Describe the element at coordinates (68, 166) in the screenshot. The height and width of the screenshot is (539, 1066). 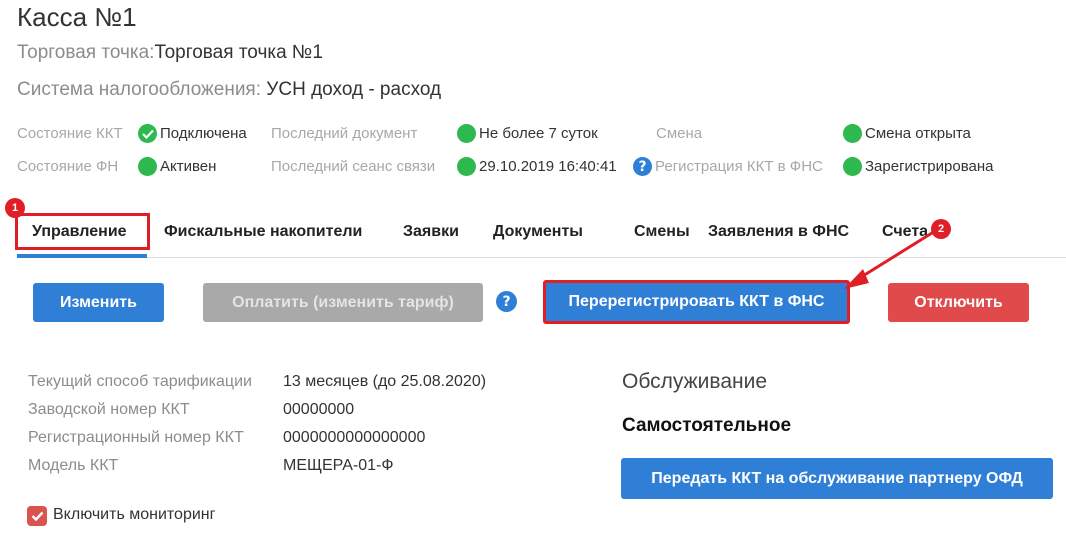
I see `fn-state-label: Состояние ФН` at that location.